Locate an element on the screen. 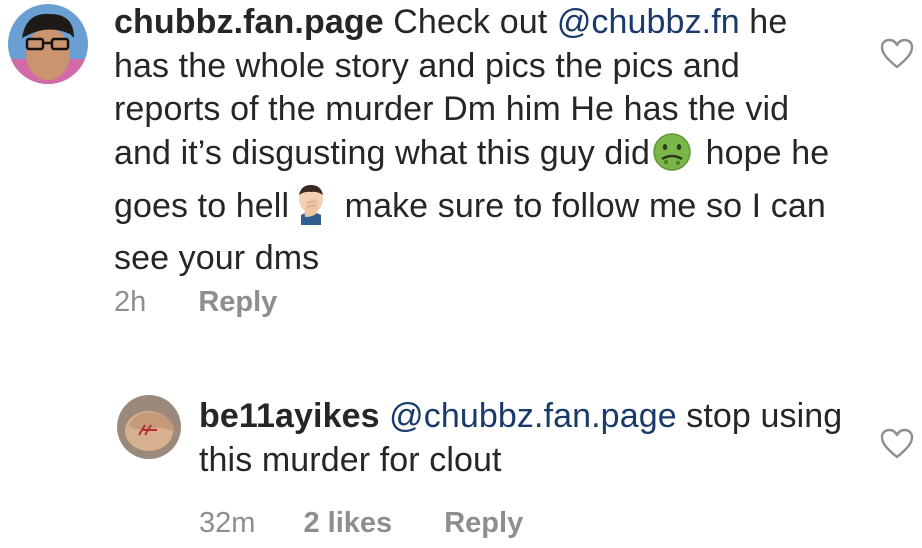 The width and height of the screenshot is (922, 548). mention-link: @chubbz.fn is located at coordinates (648, 22).